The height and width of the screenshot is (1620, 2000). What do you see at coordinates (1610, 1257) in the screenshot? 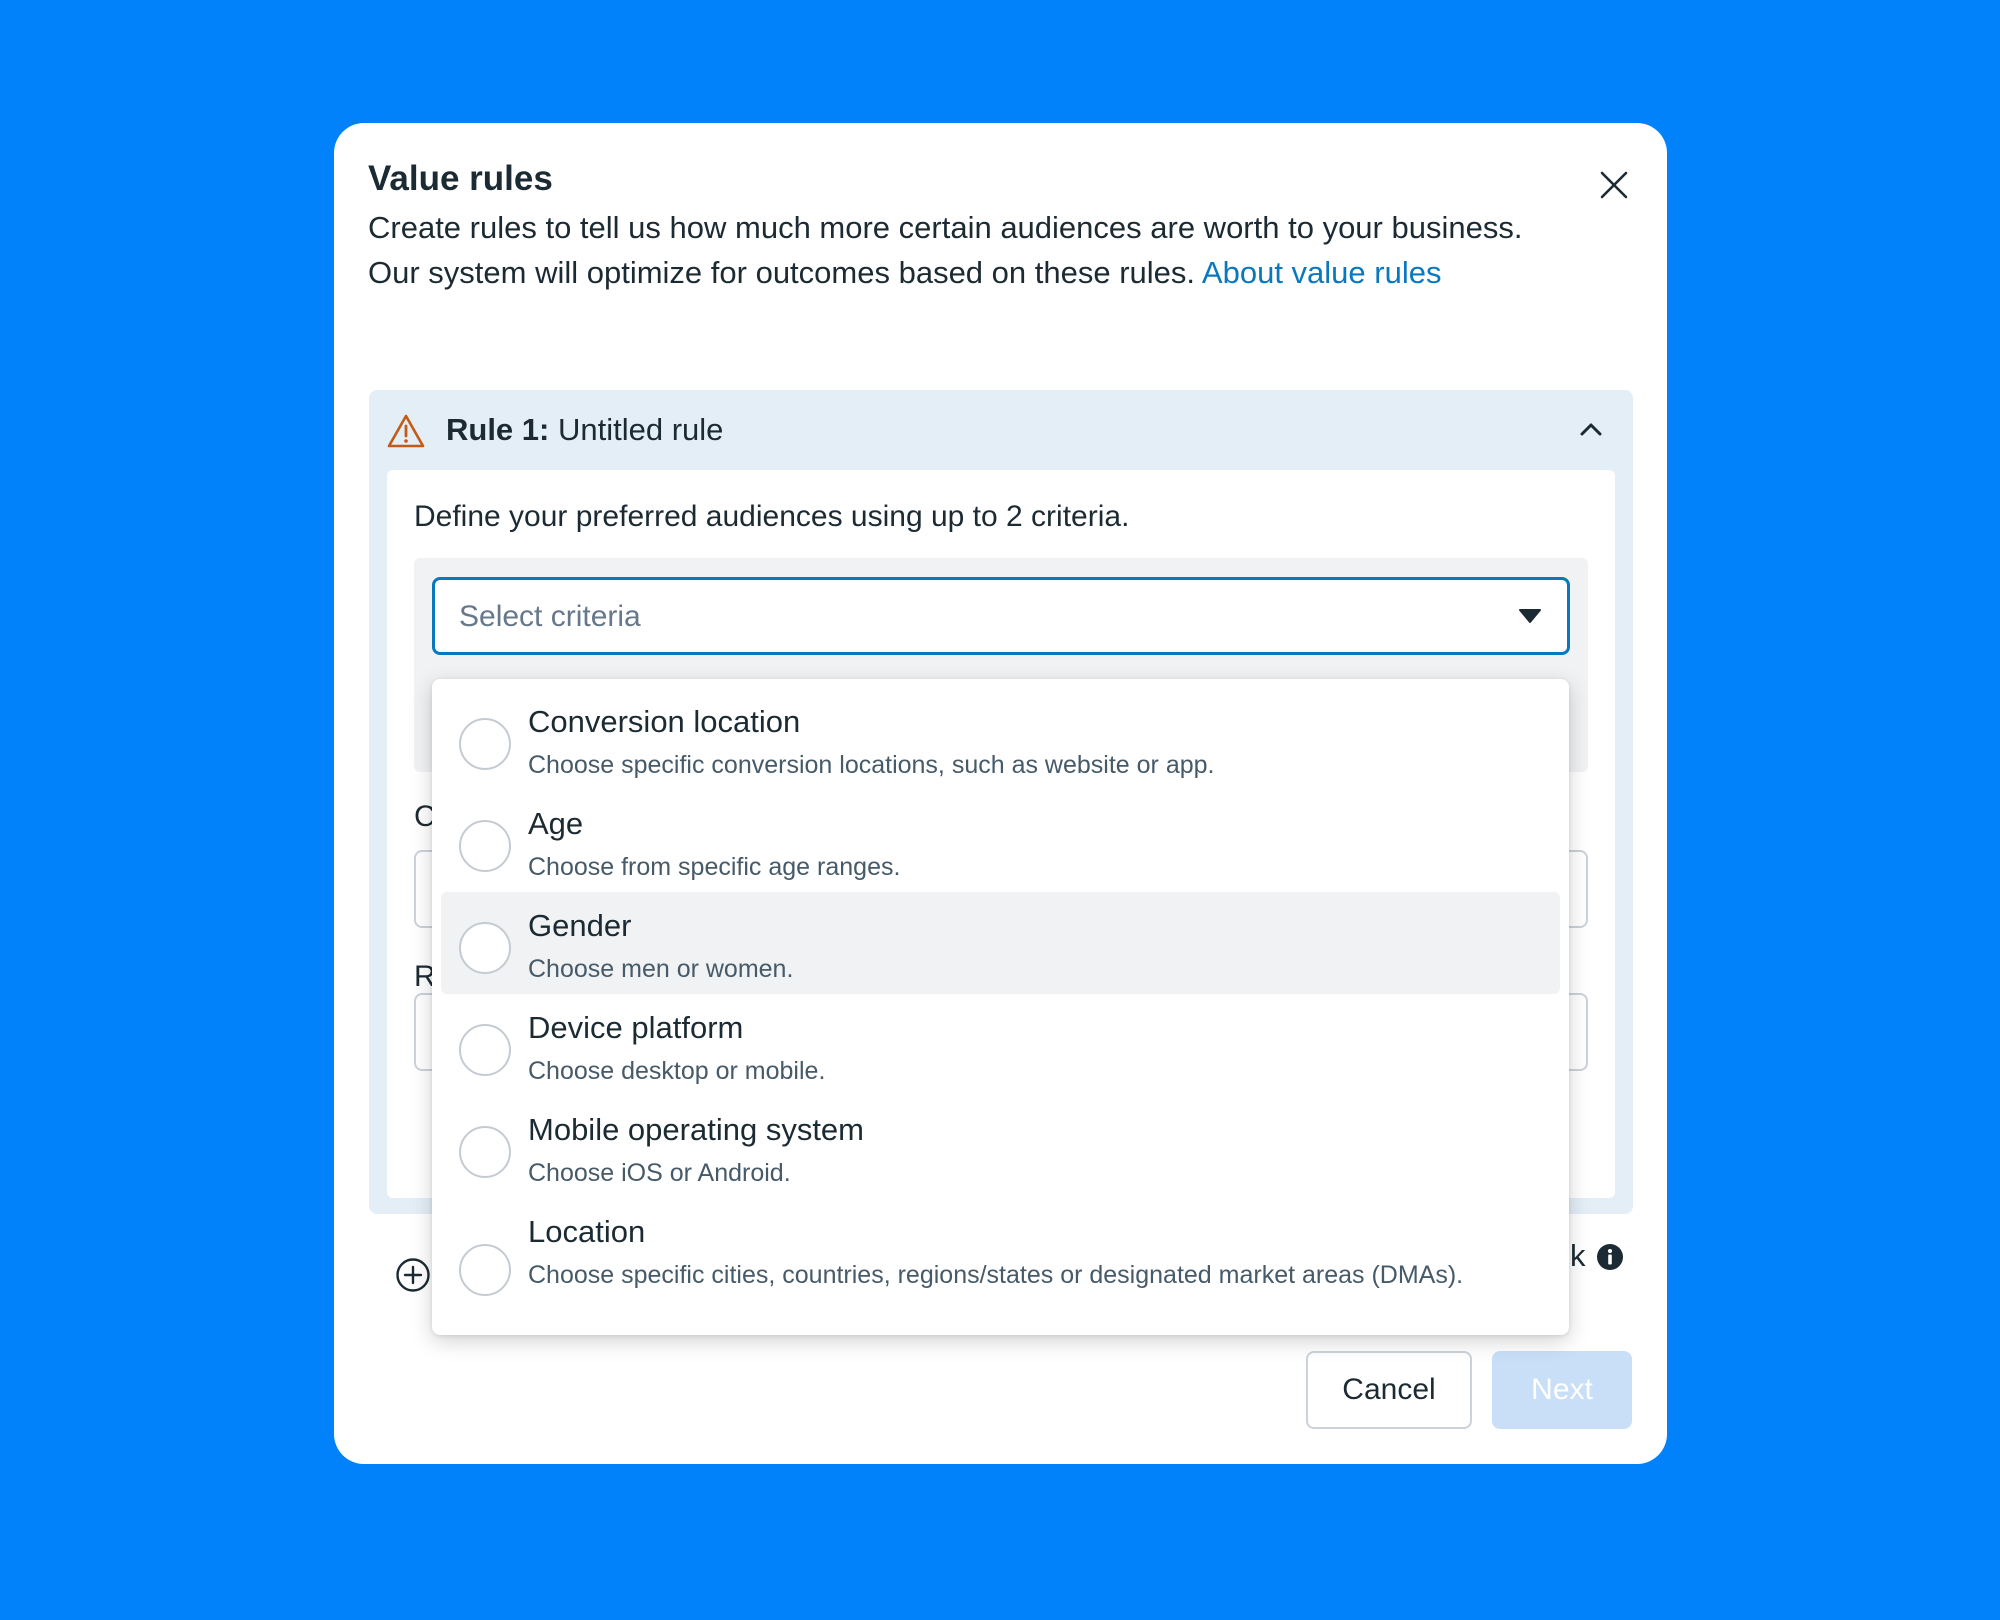
I see `info-icon` at bounding box center [1610, 1257].